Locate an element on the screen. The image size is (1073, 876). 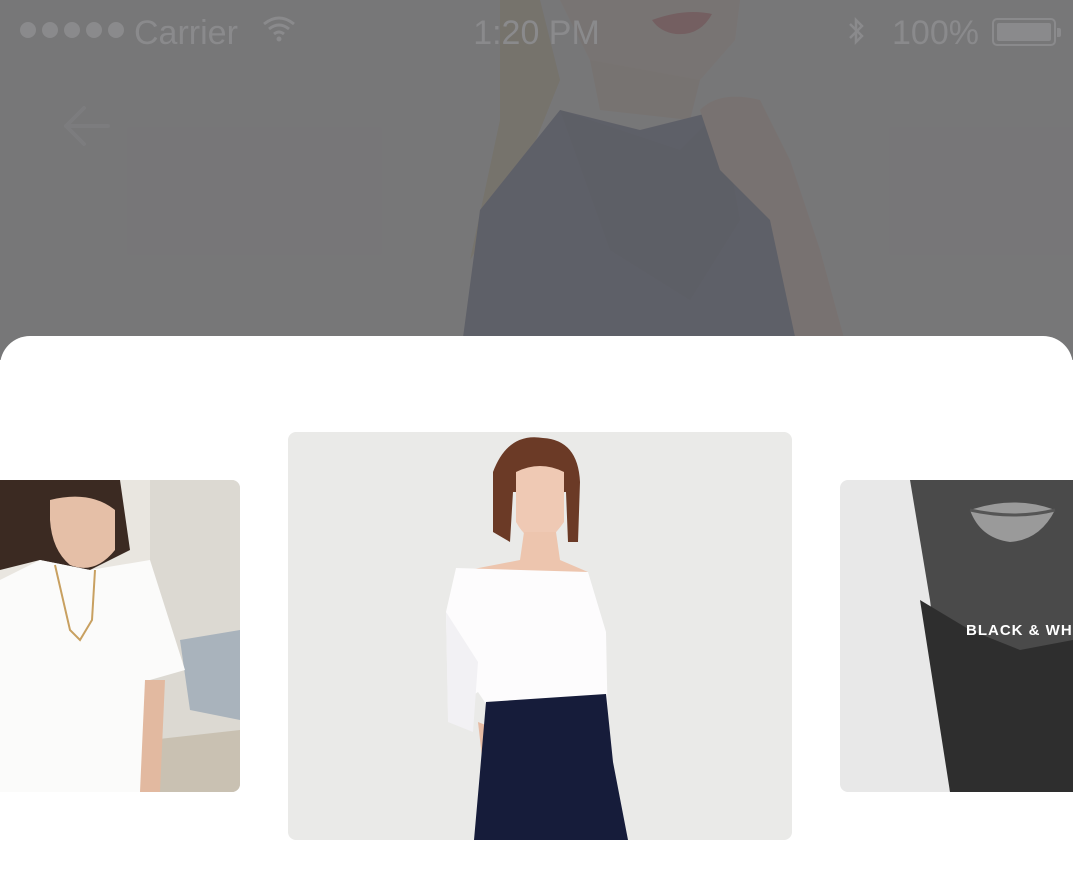
back-button is located at coordinates (86, 126).